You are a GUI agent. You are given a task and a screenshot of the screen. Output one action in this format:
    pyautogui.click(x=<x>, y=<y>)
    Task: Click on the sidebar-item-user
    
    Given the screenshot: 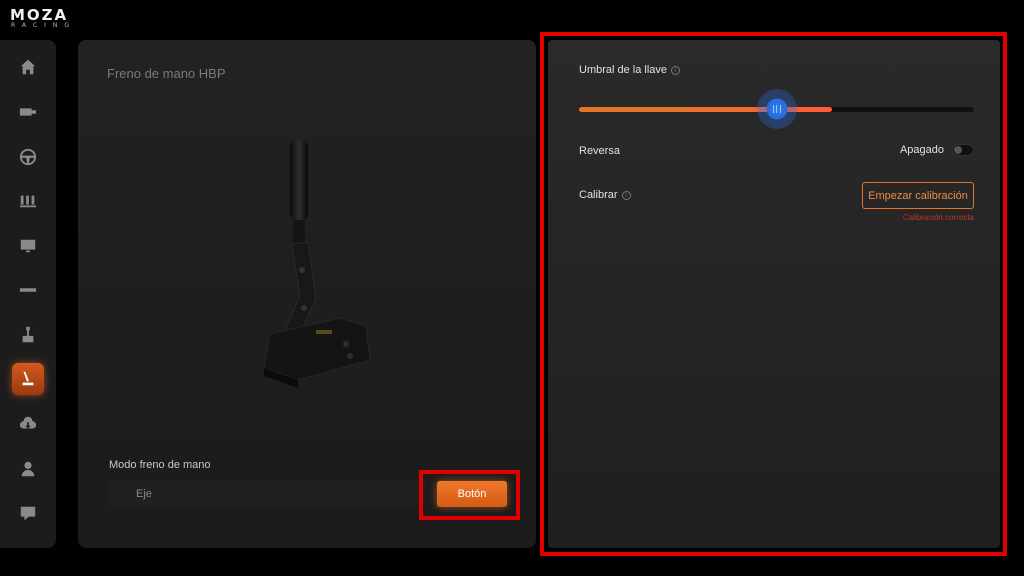 What is the action you would take?
    pyautogui.click(x=28, y=469)
    